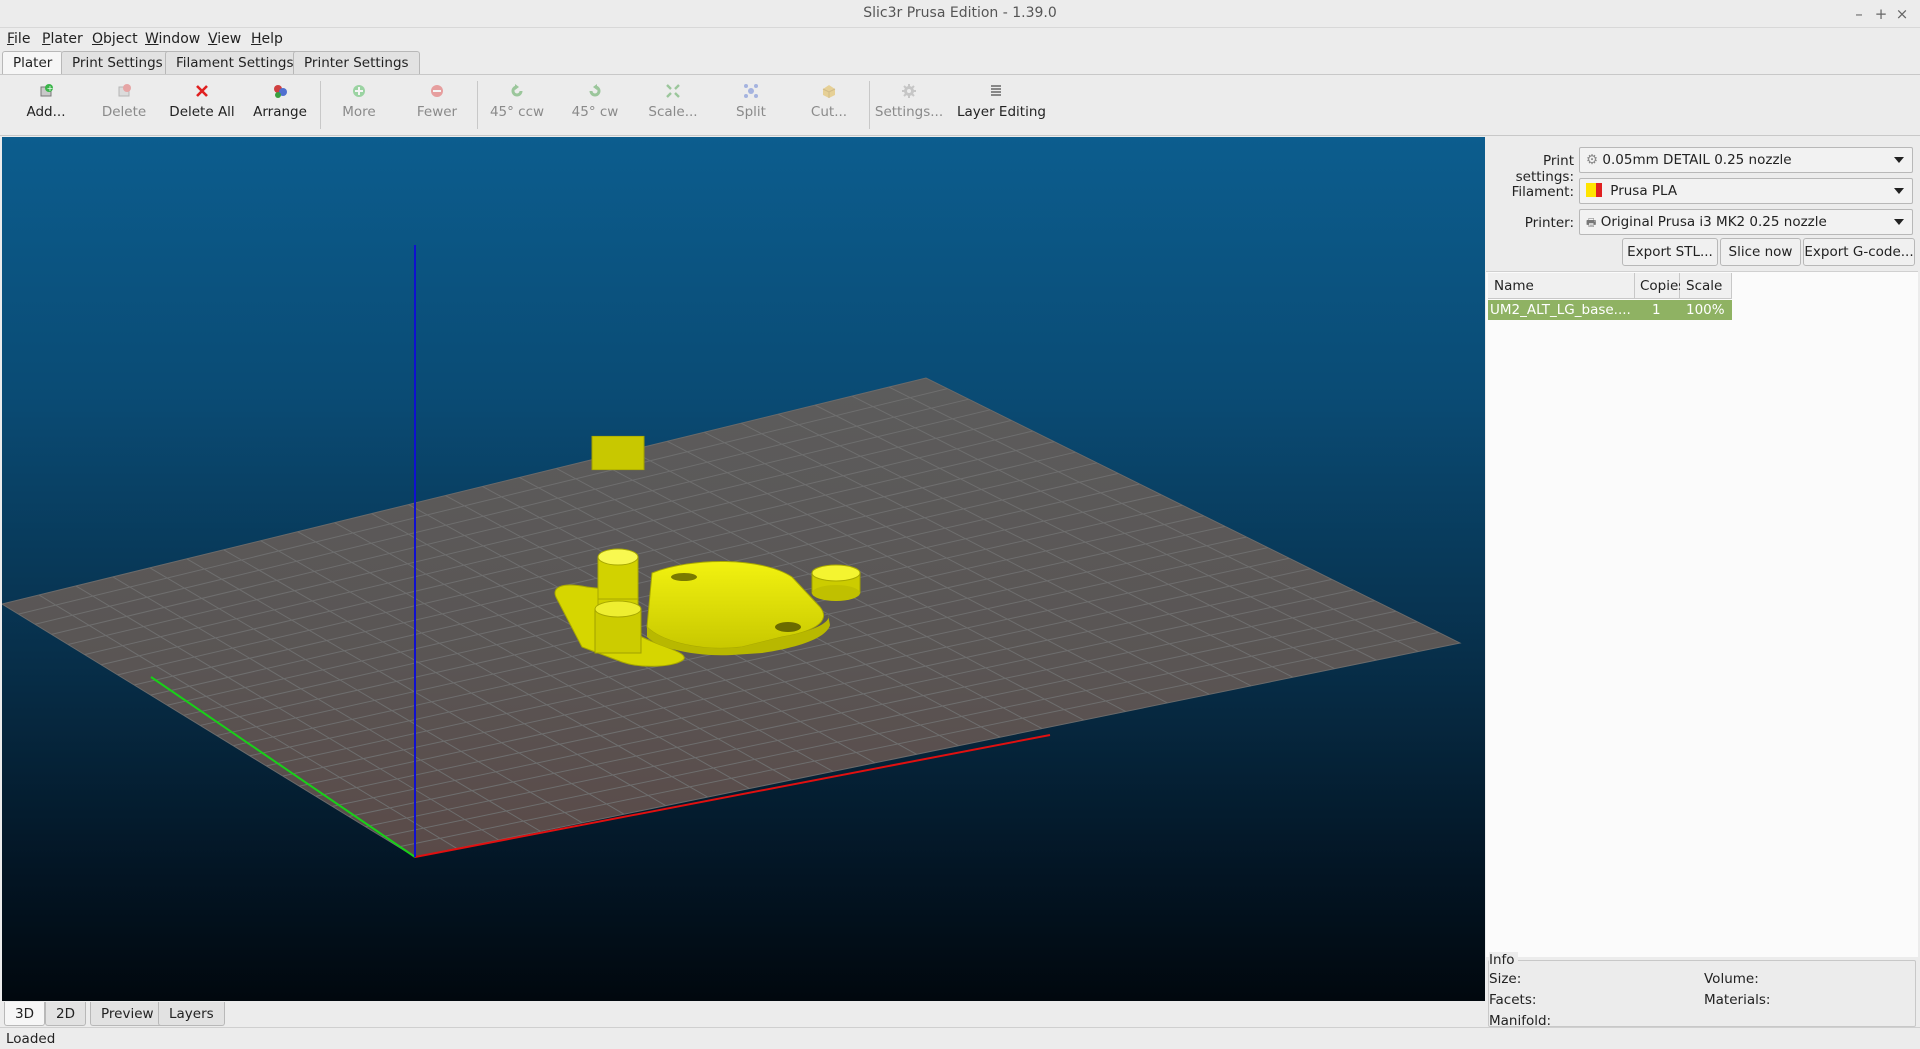 Image resolution: width=1920 pixels, height=1049 pixels. Describe the element at coordinates (751, 112) in the screenshot. I see `split-label: Split` at that location.